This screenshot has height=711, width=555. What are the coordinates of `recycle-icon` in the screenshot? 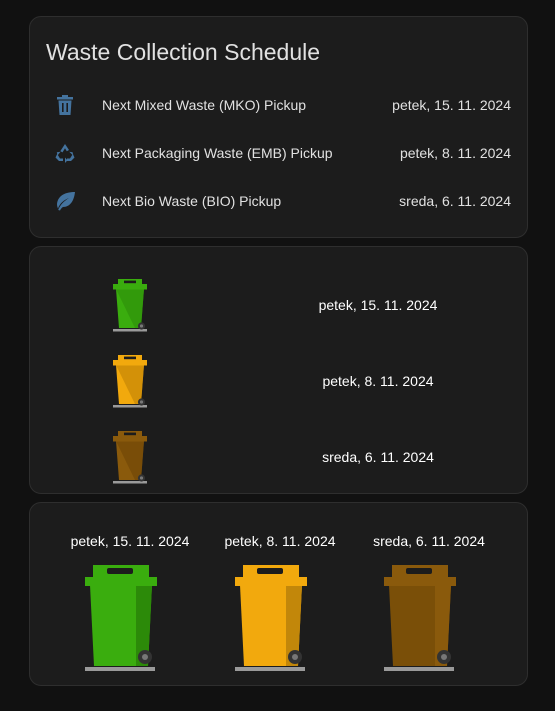 It's located at (65, 153).